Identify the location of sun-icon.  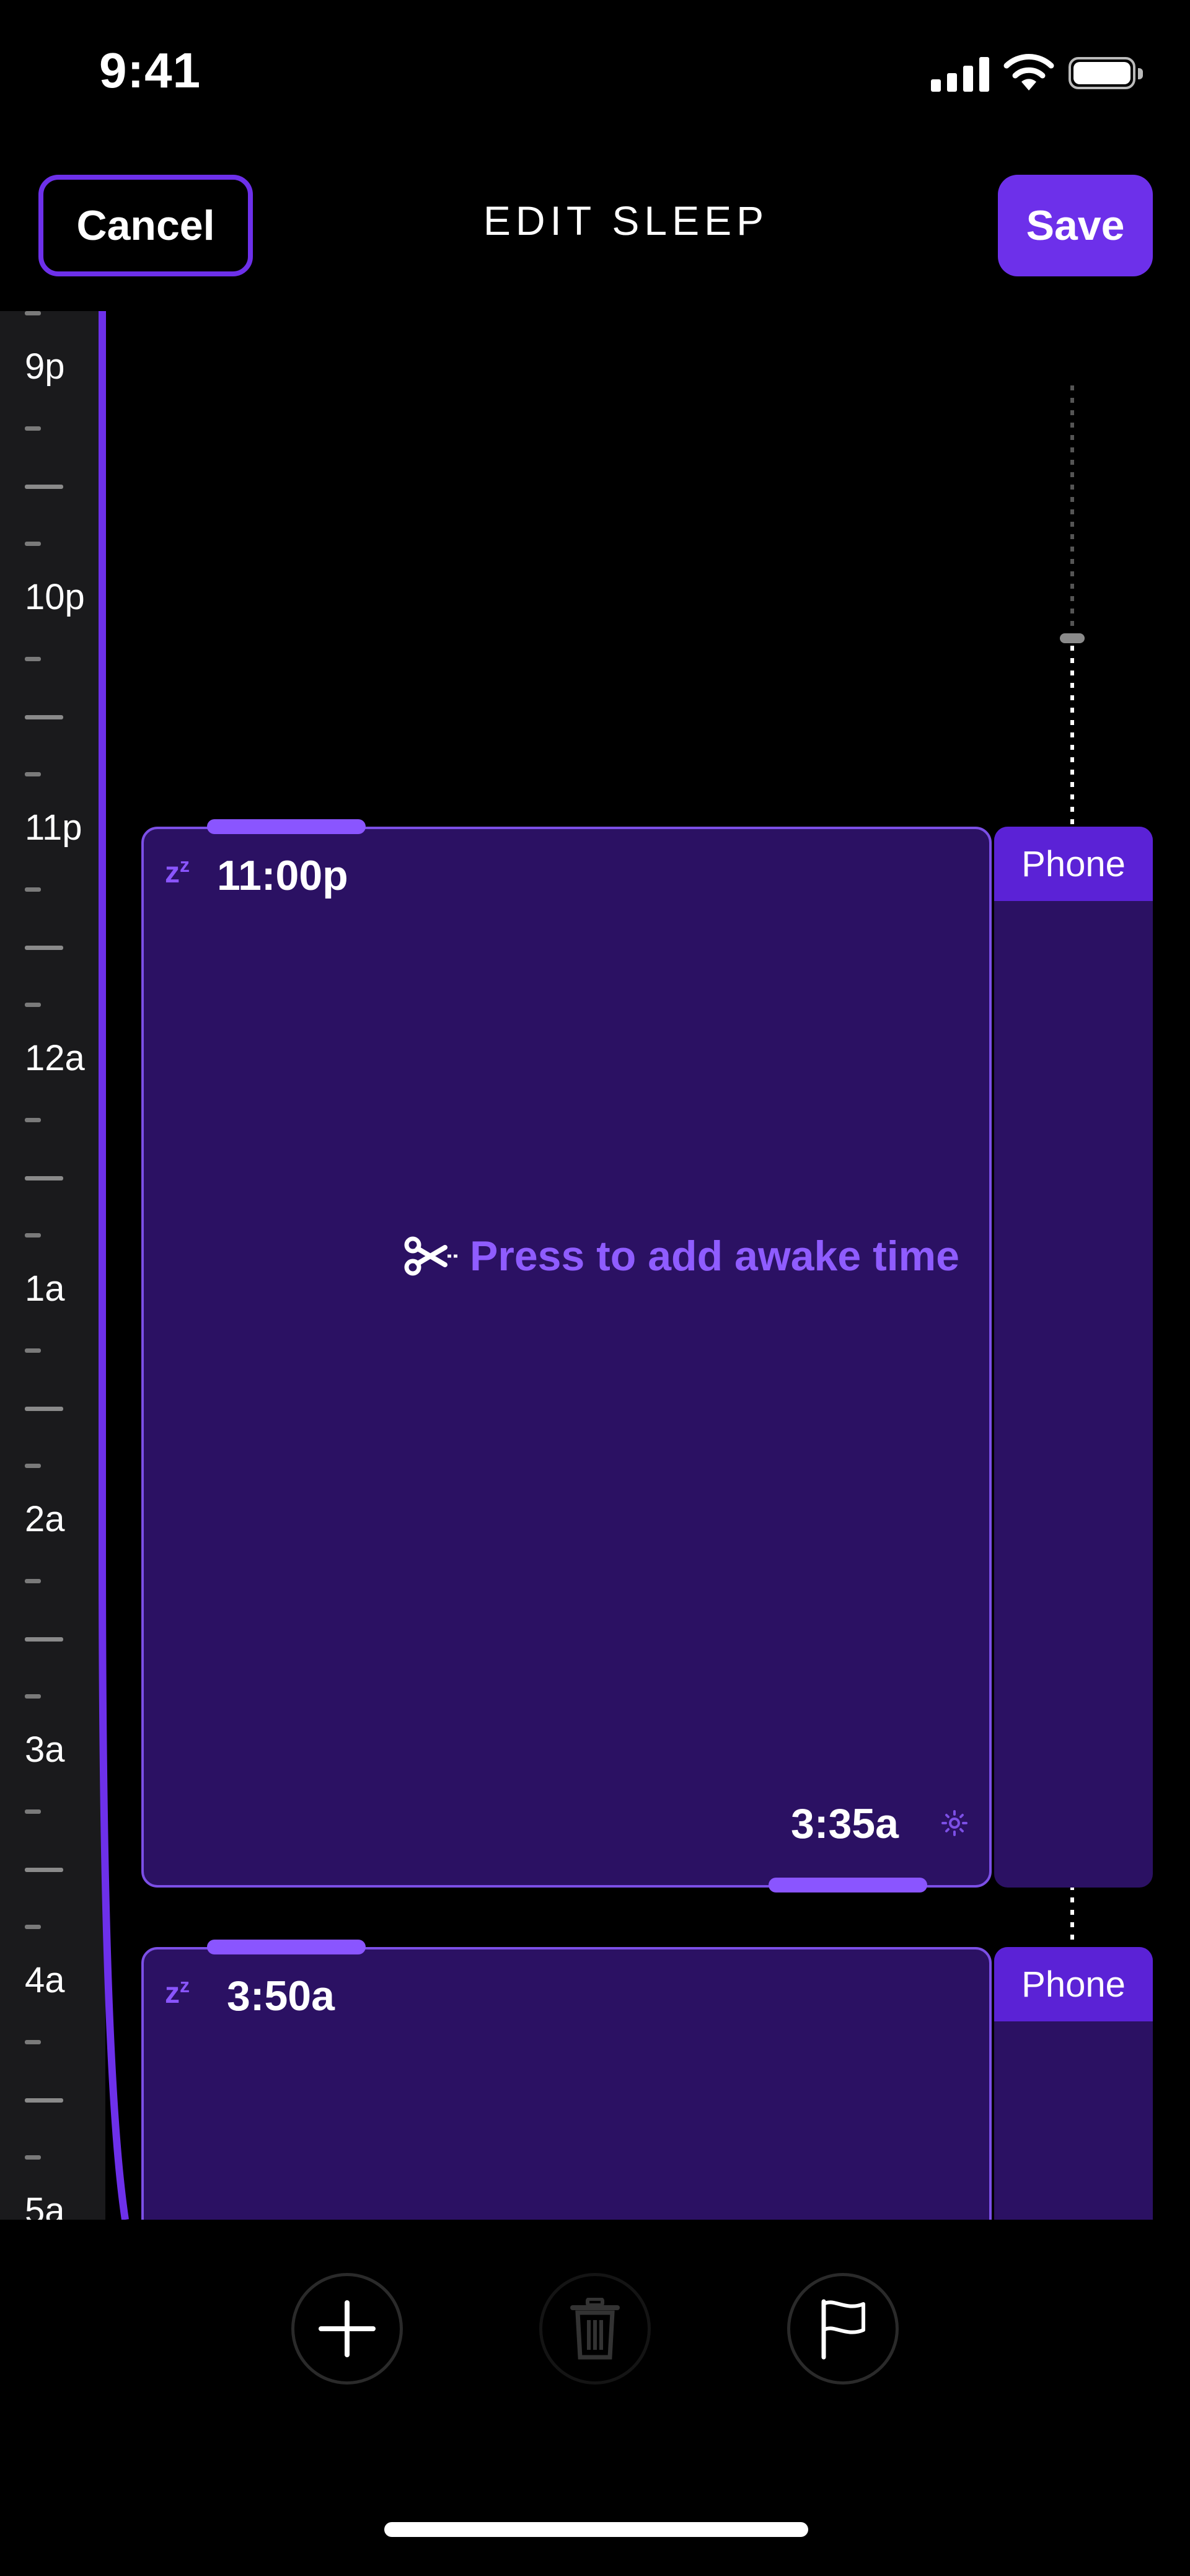
(954, 1823).